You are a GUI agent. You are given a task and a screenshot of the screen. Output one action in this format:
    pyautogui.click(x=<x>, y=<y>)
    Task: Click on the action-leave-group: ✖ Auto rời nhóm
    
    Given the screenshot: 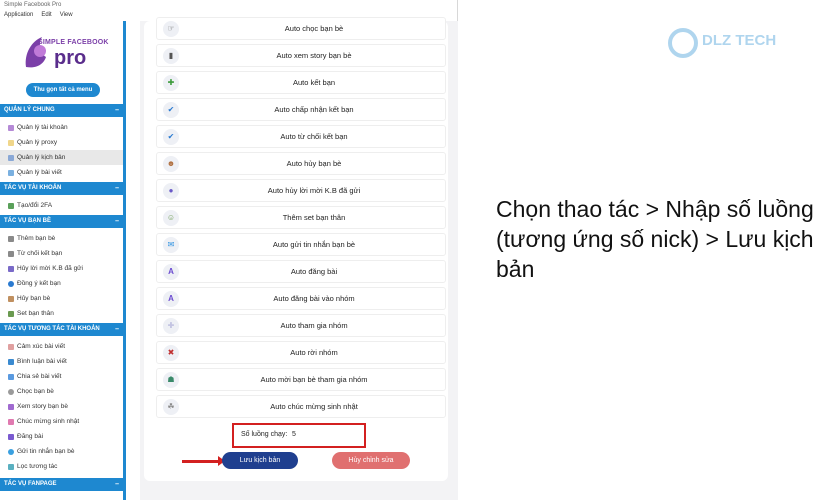 What is the action you would take?
    pyautogui.click(x=301, y=352)
    